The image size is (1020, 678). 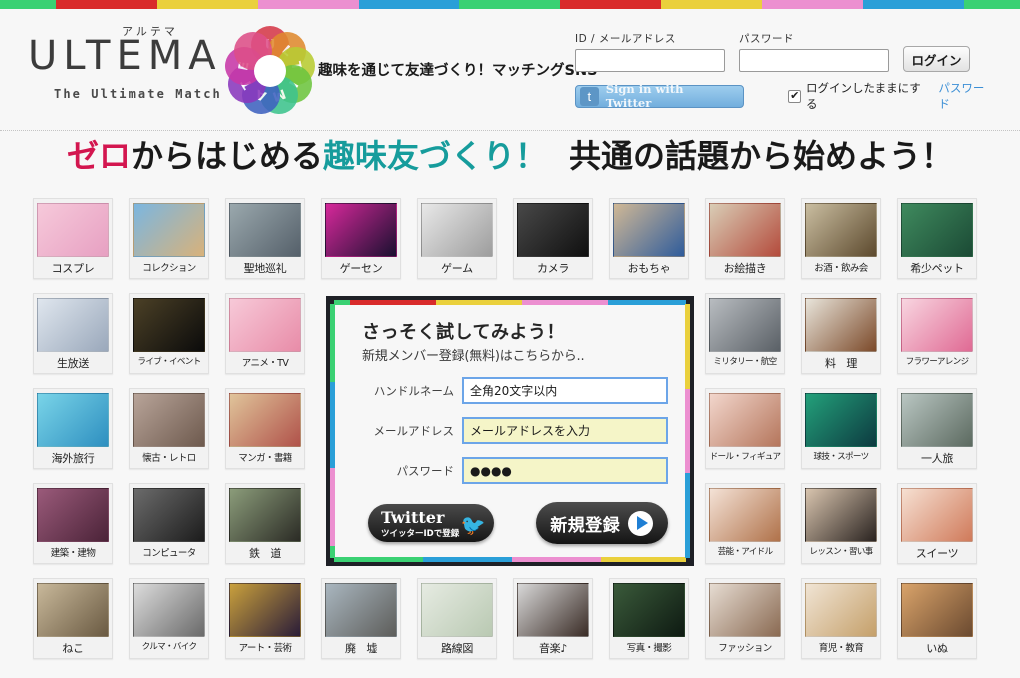 What do you see at coordinates (745, 333) in the screenshot?
I see `category-tile-military-aviation: ミリタリー・航空` at bounding box center [745, 333].